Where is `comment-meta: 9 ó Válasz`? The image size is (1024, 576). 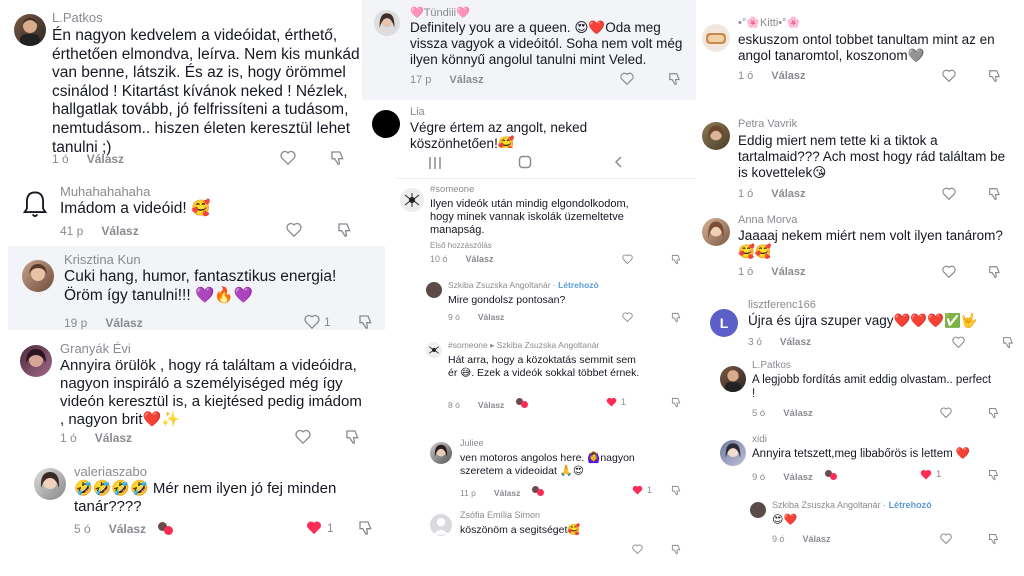
comment-meta: 9 ó Válasz is located at coordinates (801, 539).